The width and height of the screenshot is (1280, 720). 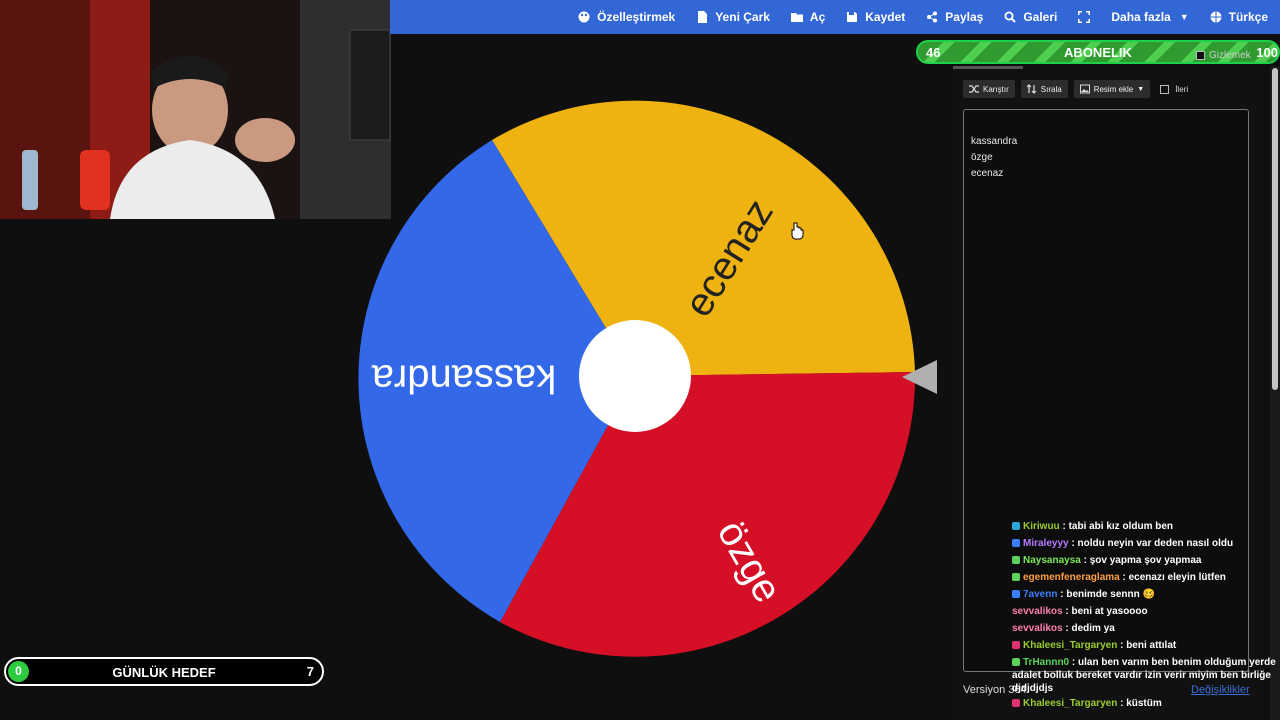 What do you see at coordinates (1200, 55) in the screenshot?
I see `hide-checkbox-box` at bounding box center [1200, 55].